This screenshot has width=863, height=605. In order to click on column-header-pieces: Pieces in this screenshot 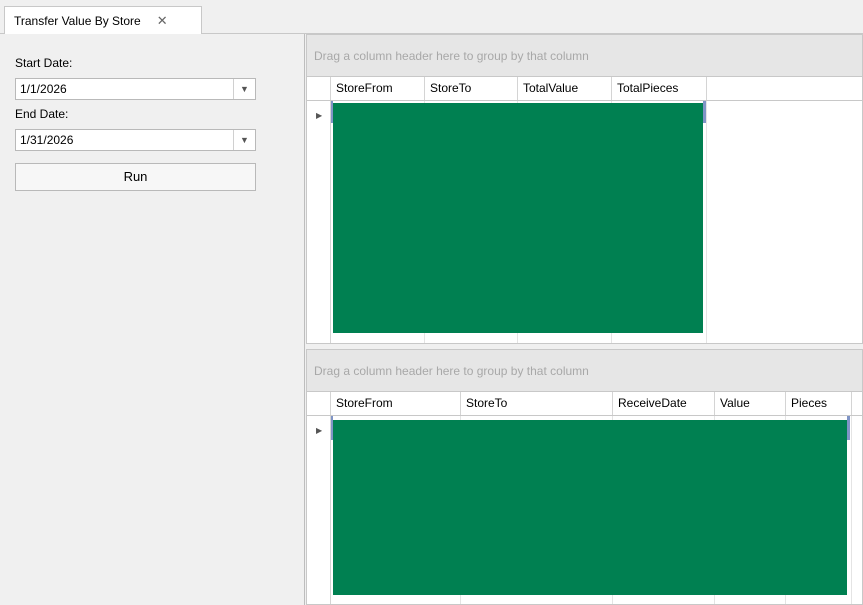, I will do `click(819, 403)`.